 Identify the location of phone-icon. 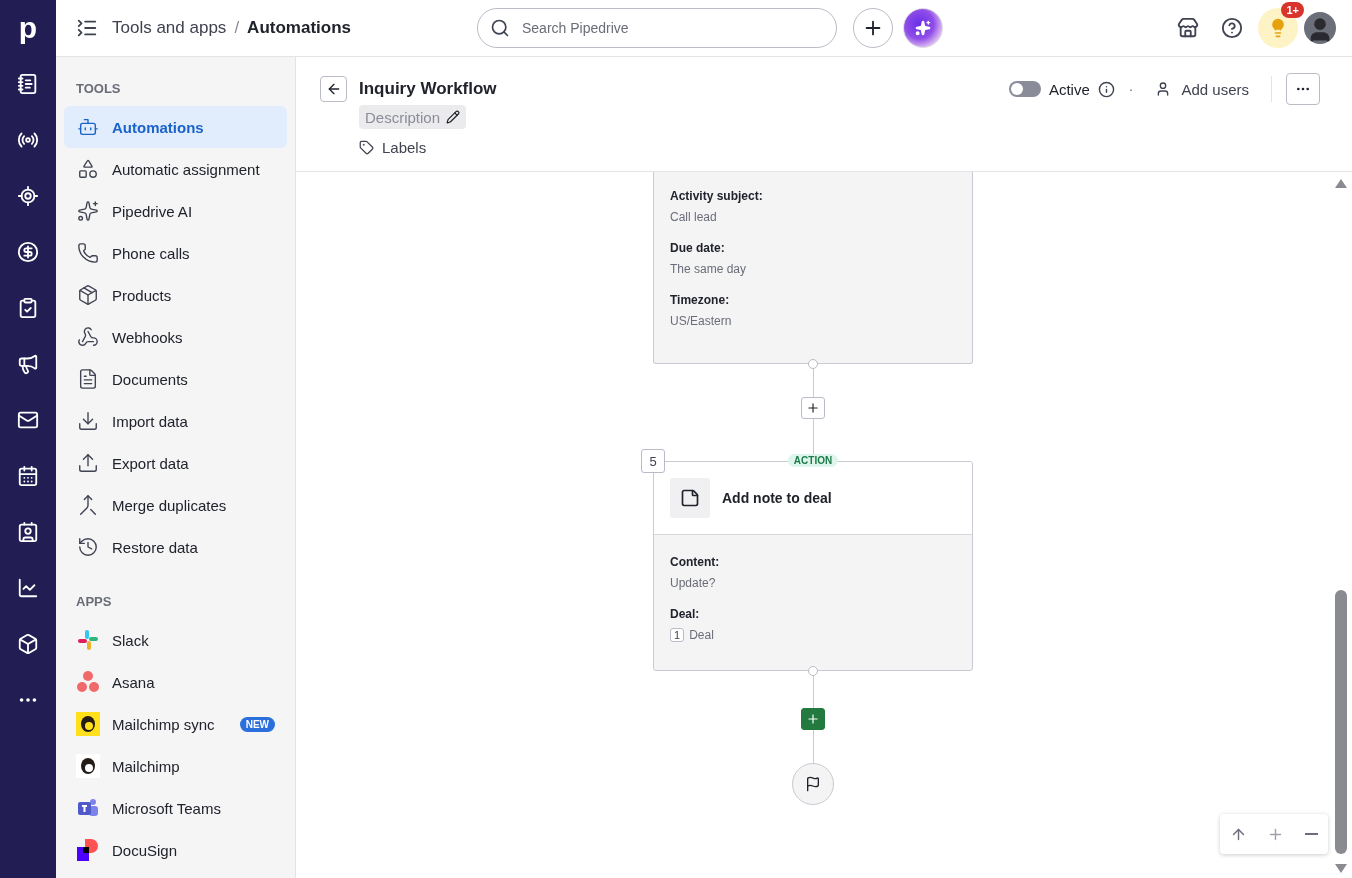
(88, 253).